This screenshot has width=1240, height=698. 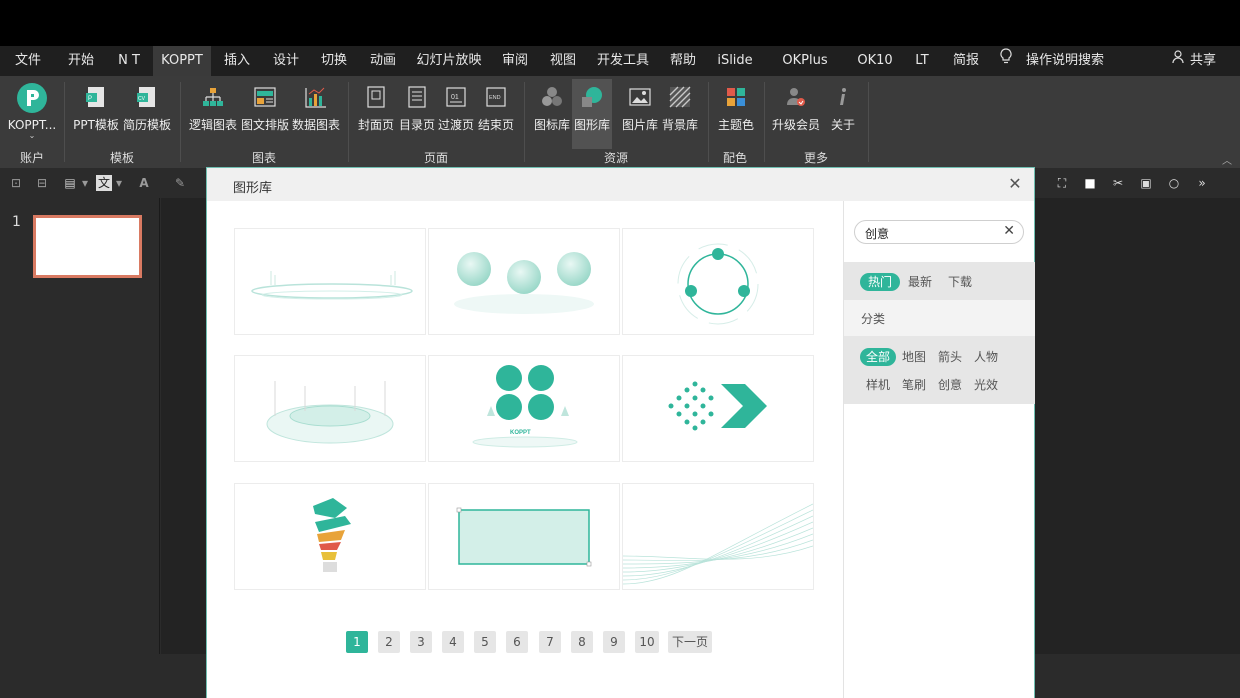 I want to click on shape-card-platform-lines, so click(x=330, y=281).